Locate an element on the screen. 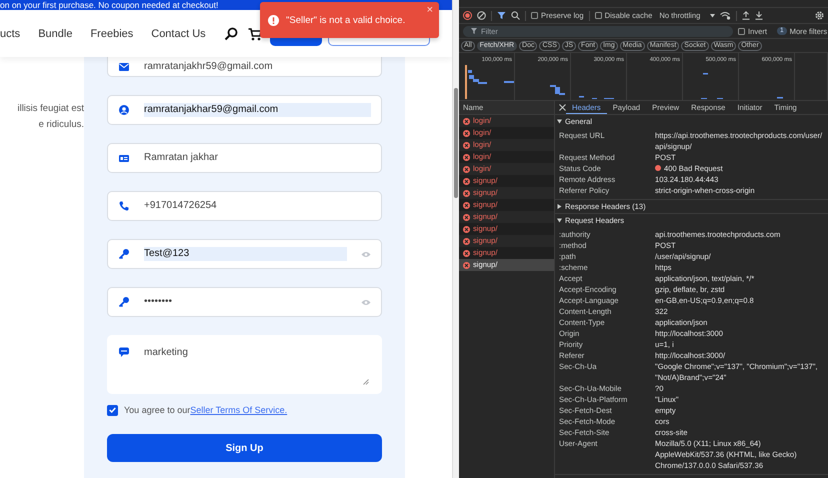 This screenshot has height=478, width=828. field-value: +917014726254 is located at coordinates (180, 205).